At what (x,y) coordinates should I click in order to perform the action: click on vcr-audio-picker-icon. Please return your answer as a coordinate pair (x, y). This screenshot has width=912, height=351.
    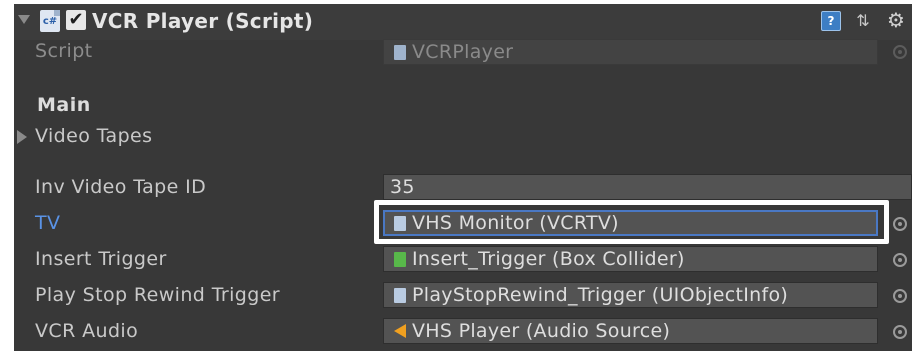
    Looking at the image, I should click on (900, 332).